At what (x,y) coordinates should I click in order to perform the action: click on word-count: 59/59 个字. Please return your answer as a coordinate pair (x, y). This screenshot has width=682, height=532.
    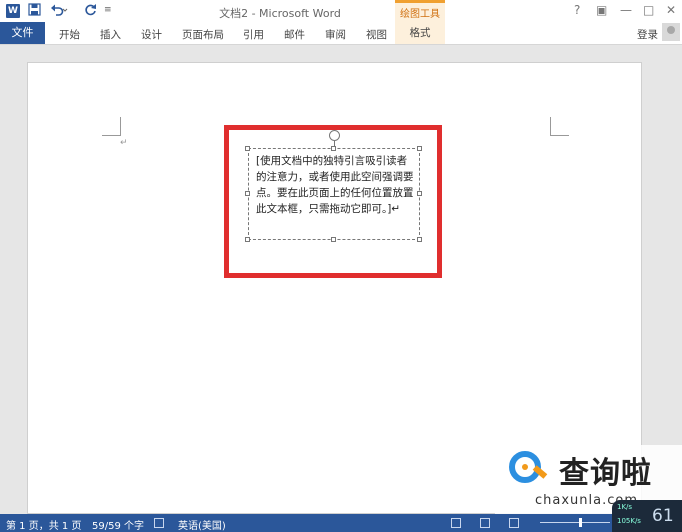
    Looking at the image, I should click on (118, 524).